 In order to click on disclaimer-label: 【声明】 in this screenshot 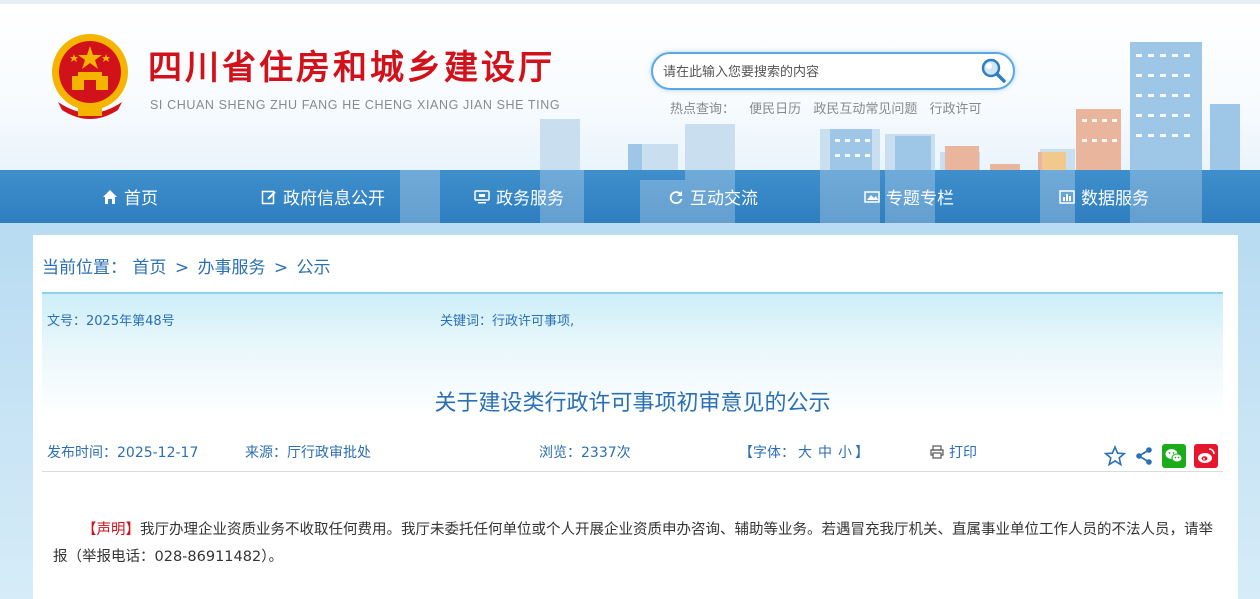, I will do `click(111, 530)`.